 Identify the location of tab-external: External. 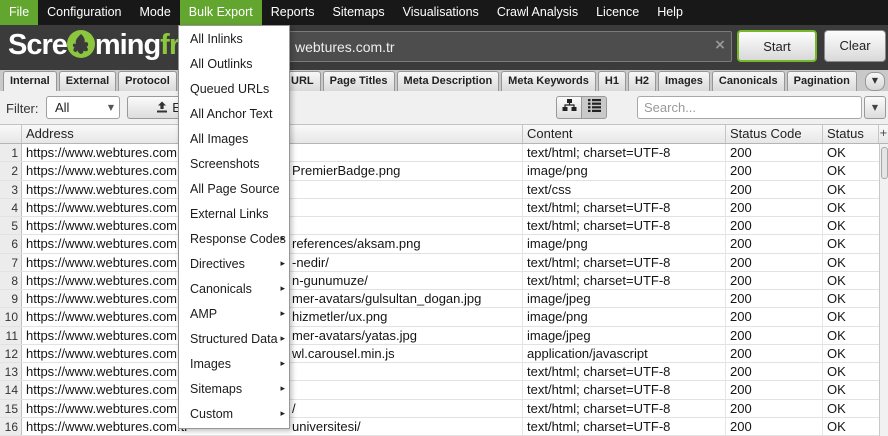
(87, 81).